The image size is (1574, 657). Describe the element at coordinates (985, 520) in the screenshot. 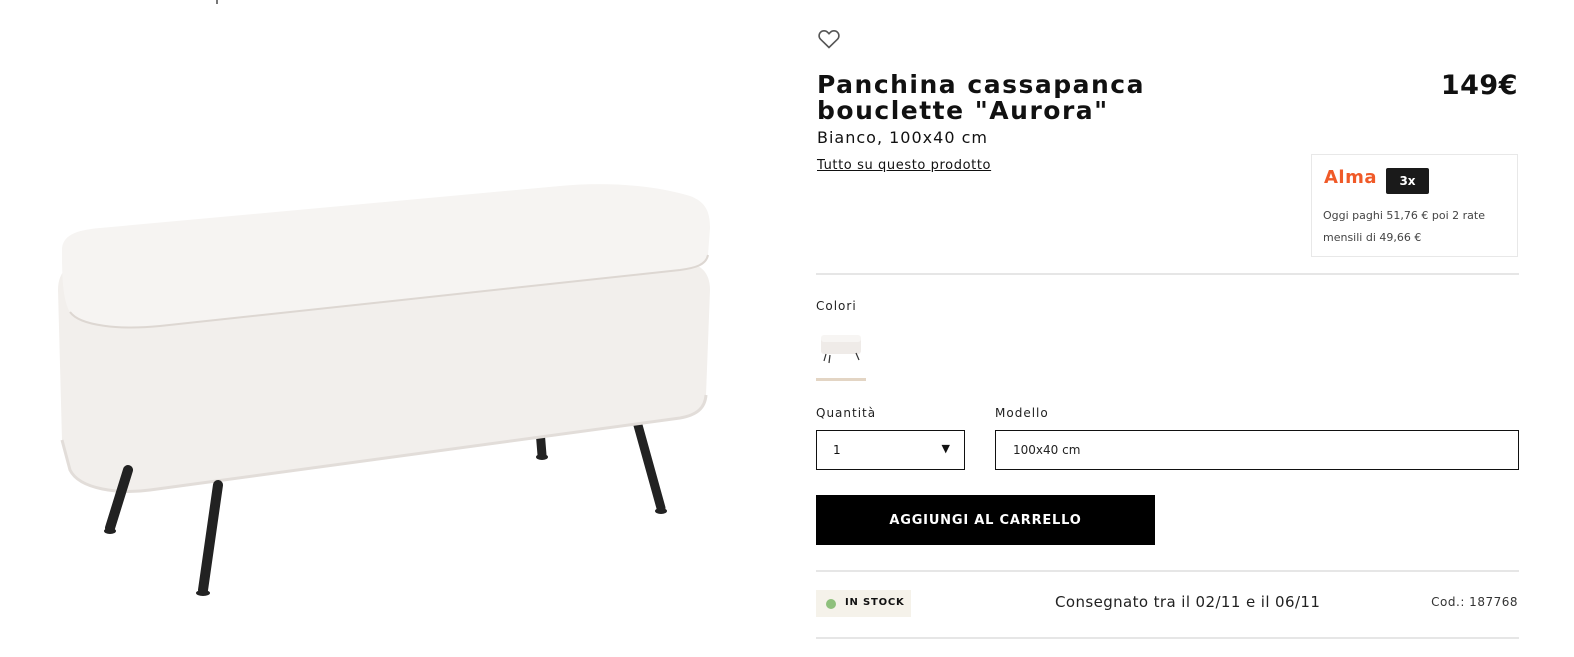

I see `add-to-cart-button: AGGIUNGI AL CARRELLO` at that location.